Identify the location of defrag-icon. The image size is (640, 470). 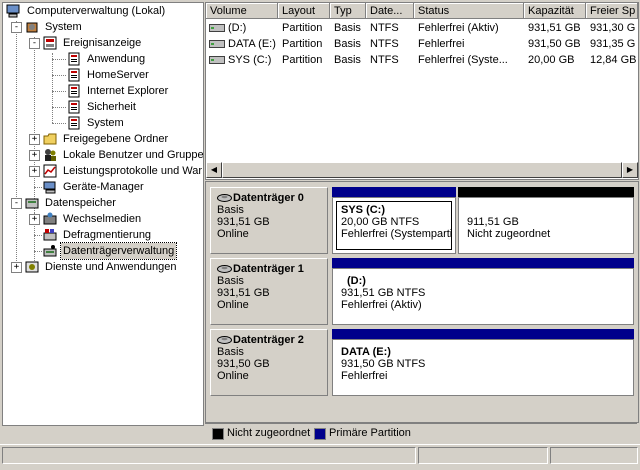
(50, 235).